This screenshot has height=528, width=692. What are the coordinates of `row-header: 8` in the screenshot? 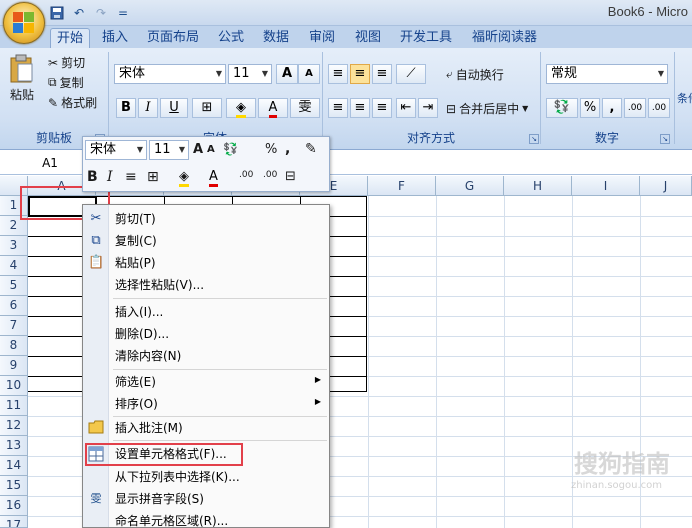 It's located at (14, 346).